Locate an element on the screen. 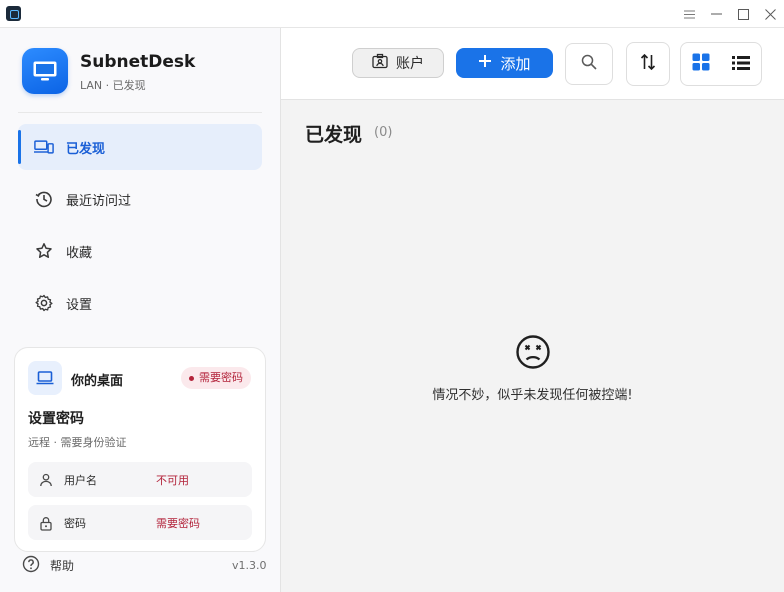 This screenshot has width=784, height=592. help-label: 帮助 is located at coordinates (62, 566).